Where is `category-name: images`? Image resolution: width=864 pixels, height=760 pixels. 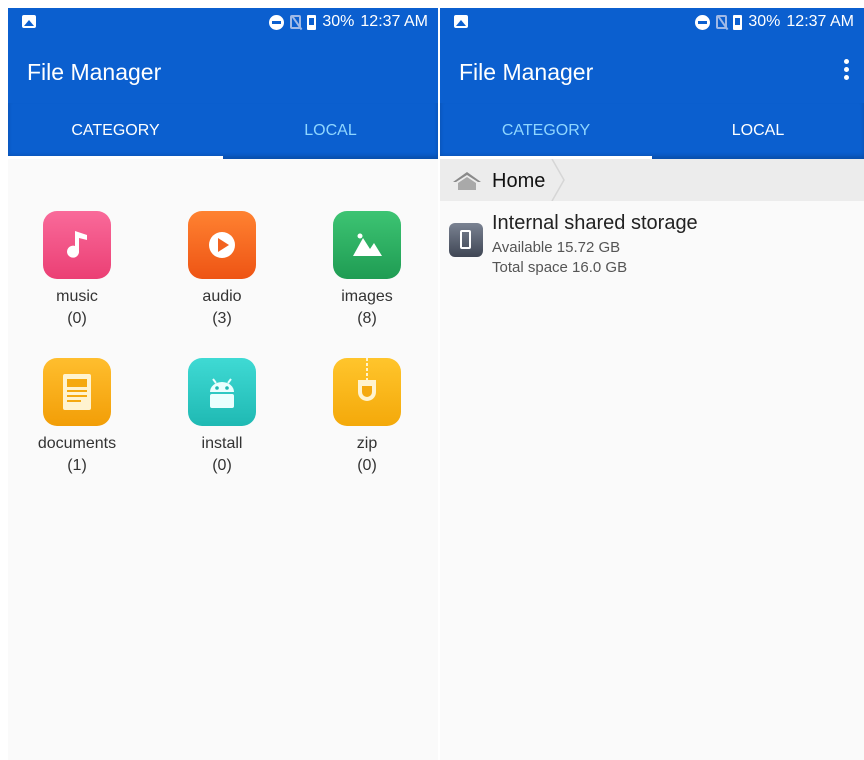
category-name: images is located at coordinates (367, 296).